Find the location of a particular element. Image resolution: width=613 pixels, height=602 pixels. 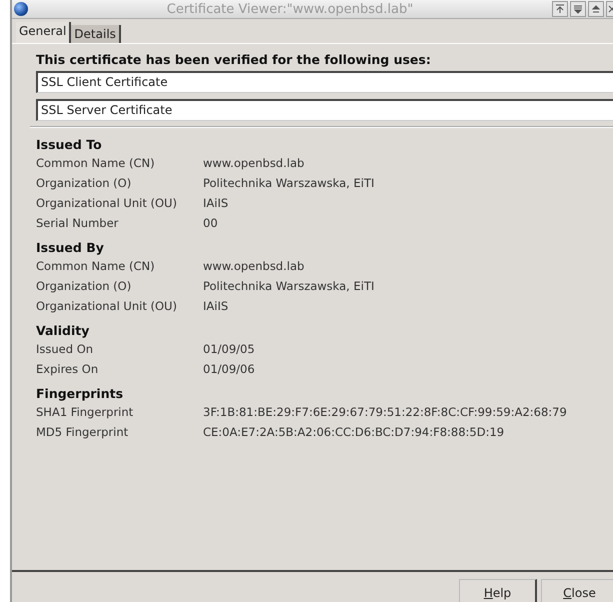

minimize-icon is located at coordinates (578, 9).